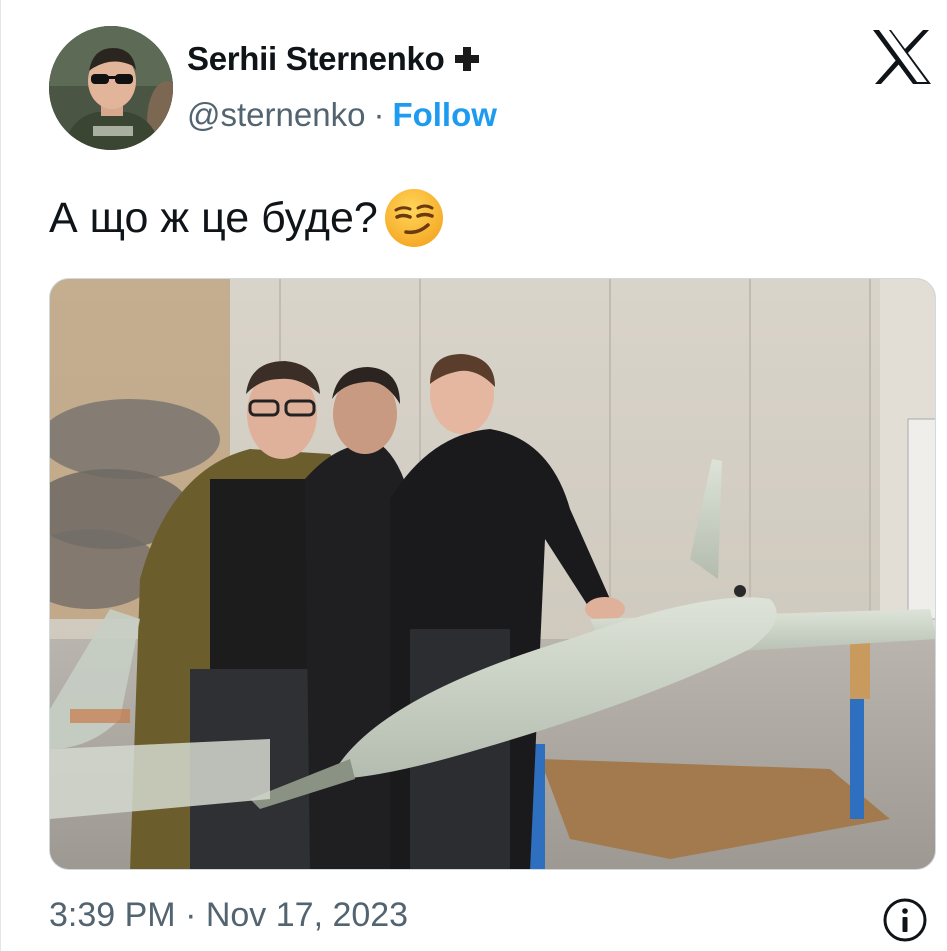  What do you see at coordinates (228, 915) in the screenshot?
I see `tweet-timestamp: 3:39 PM · Nov 17, 2023` at bounding box center [228, 915].